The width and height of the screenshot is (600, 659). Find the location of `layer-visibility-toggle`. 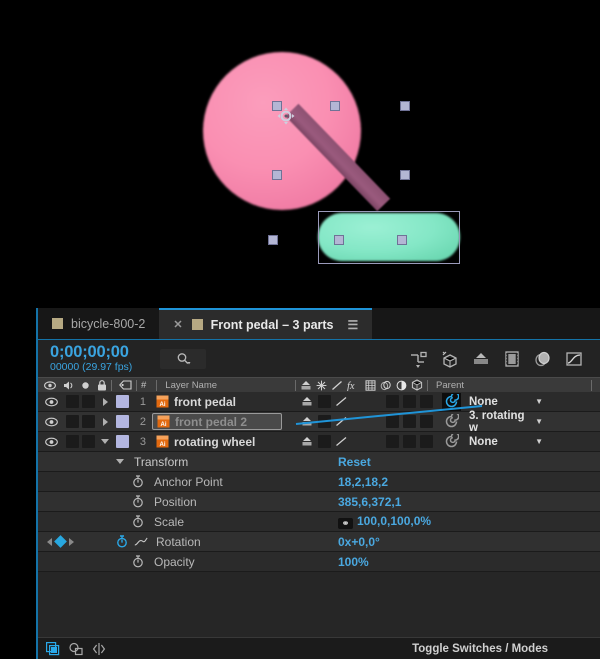

layer-visibility-toggle is located at coordinates (51, 402).